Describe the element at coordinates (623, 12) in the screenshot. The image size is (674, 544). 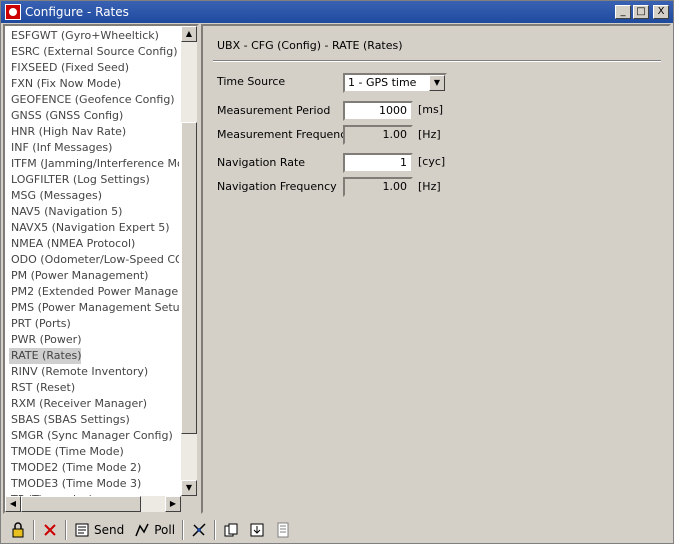
I see `minimize-button: _` at that location.